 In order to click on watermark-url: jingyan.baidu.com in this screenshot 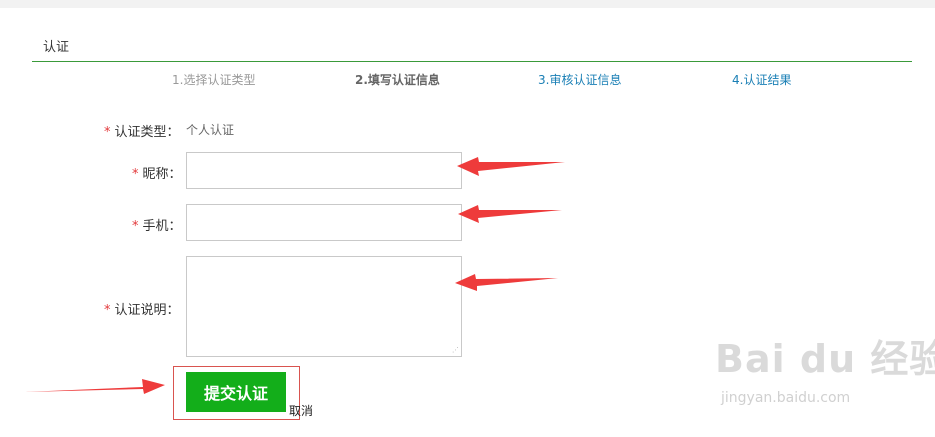, I will do `click(786, 398)`.